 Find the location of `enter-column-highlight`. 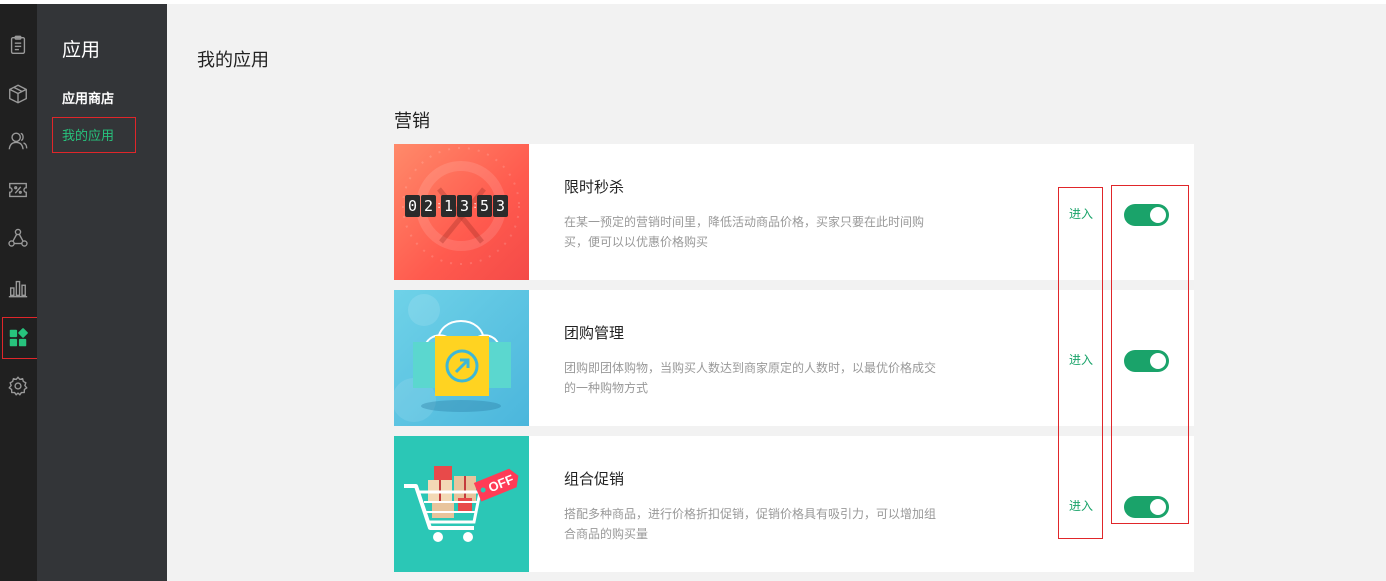

enter-column-highlight is located at coordinates (1080, 363).